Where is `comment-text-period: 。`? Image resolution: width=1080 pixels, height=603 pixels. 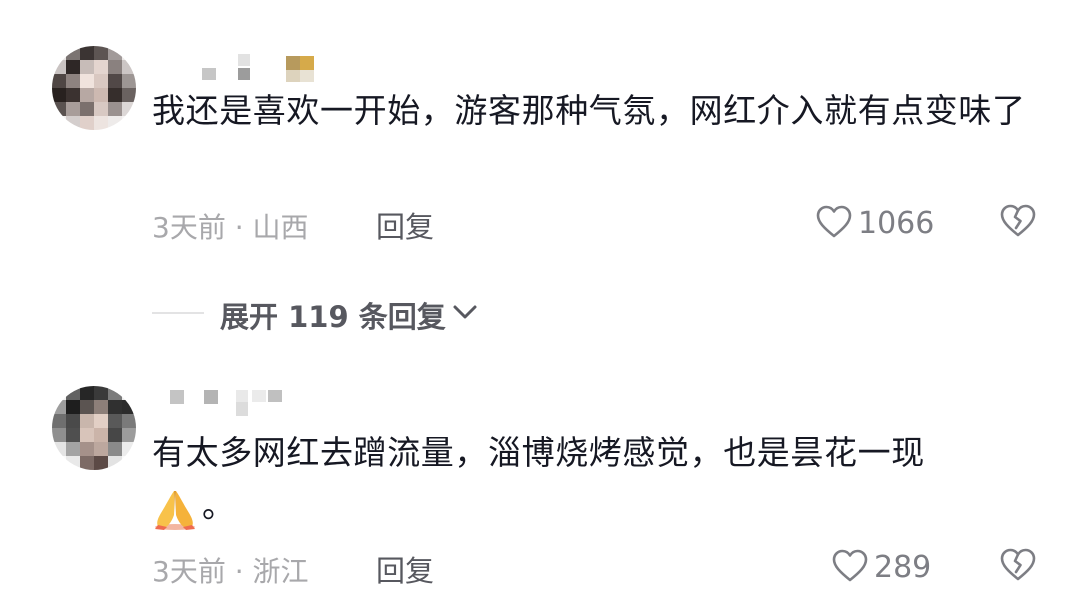 comment-text-period: 。 is located at coordinates (219, 505).